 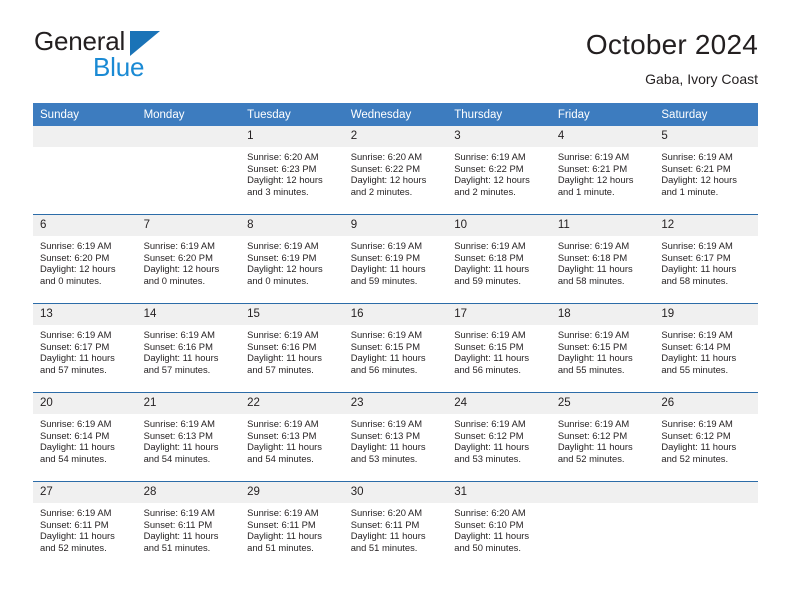 I want to click on daylight-text-line2: and 3 minutes., so click(x=278, y=191).